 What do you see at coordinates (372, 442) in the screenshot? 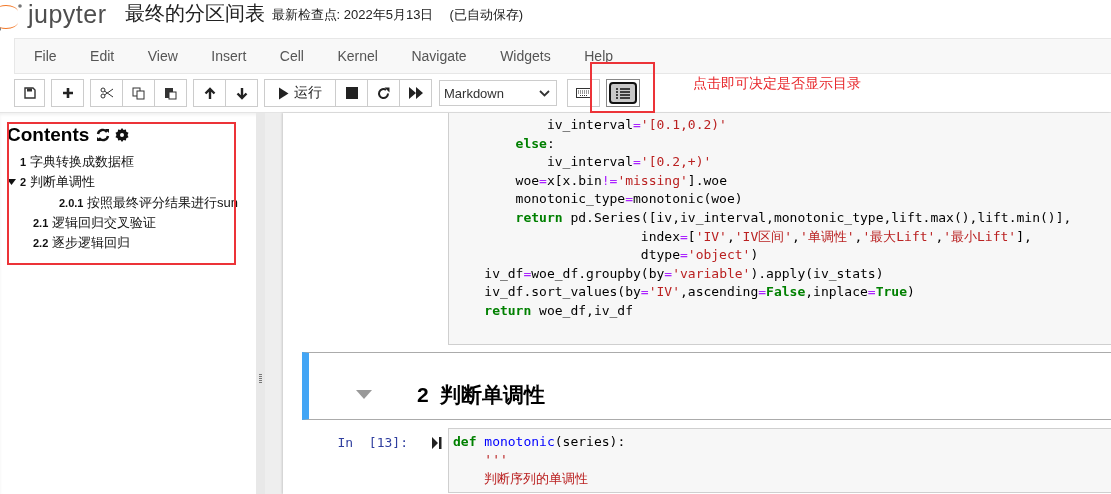
I see `input-prompt: In [13]:` at bounding box center [372, 442].